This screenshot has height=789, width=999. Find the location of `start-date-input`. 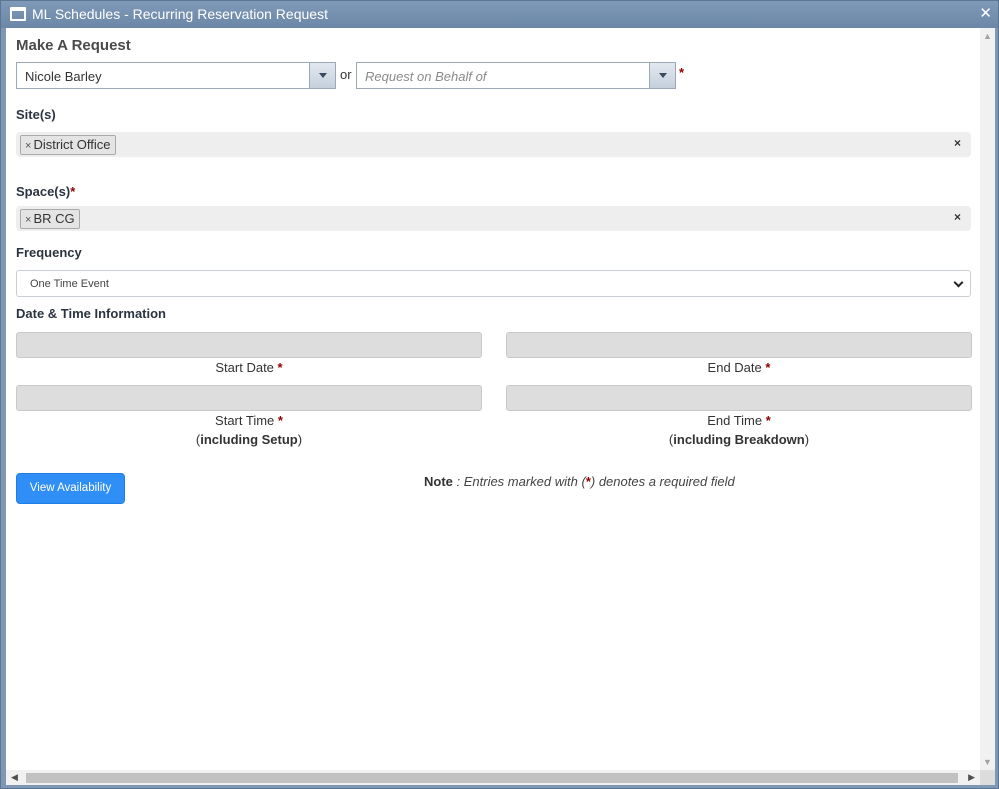

start-date-input is located at coordinates (249, 345).